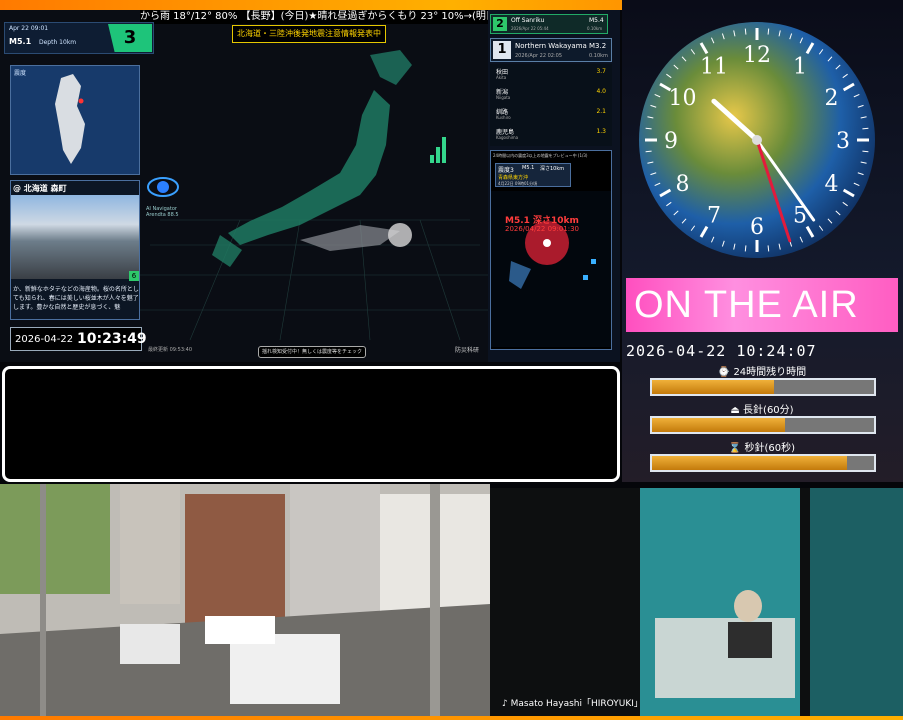 The image size is (903, 720). I want to click on progress-minute, so click(763, 425).